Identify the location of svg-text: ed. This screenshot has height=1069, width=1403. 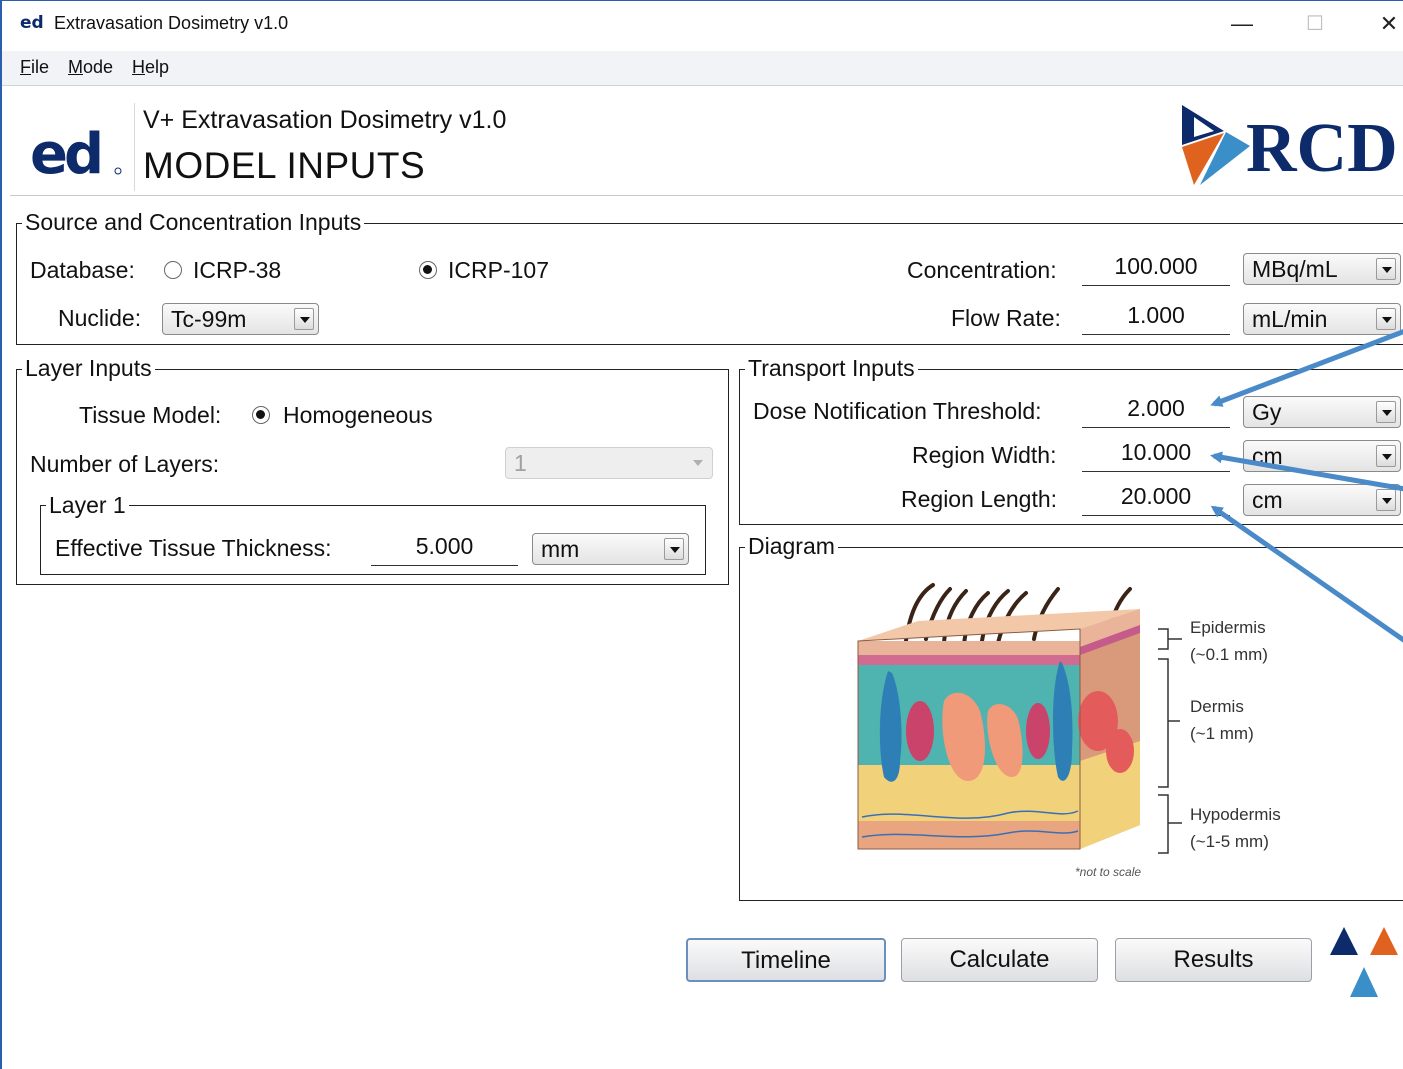
(65, 154).